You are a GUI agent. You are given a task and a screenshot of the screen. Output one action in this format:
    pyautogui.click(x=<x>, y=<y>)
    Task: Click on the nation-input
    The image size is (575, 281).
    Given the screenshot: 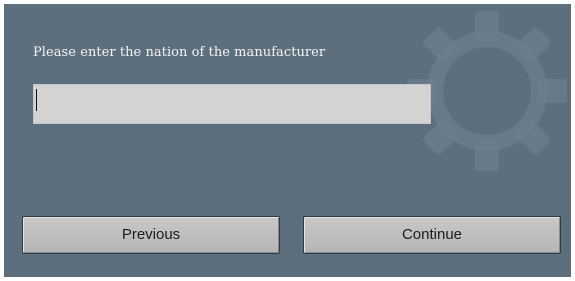 What is the action you would take?
    pyautogui.click(x=232, y=104)
    